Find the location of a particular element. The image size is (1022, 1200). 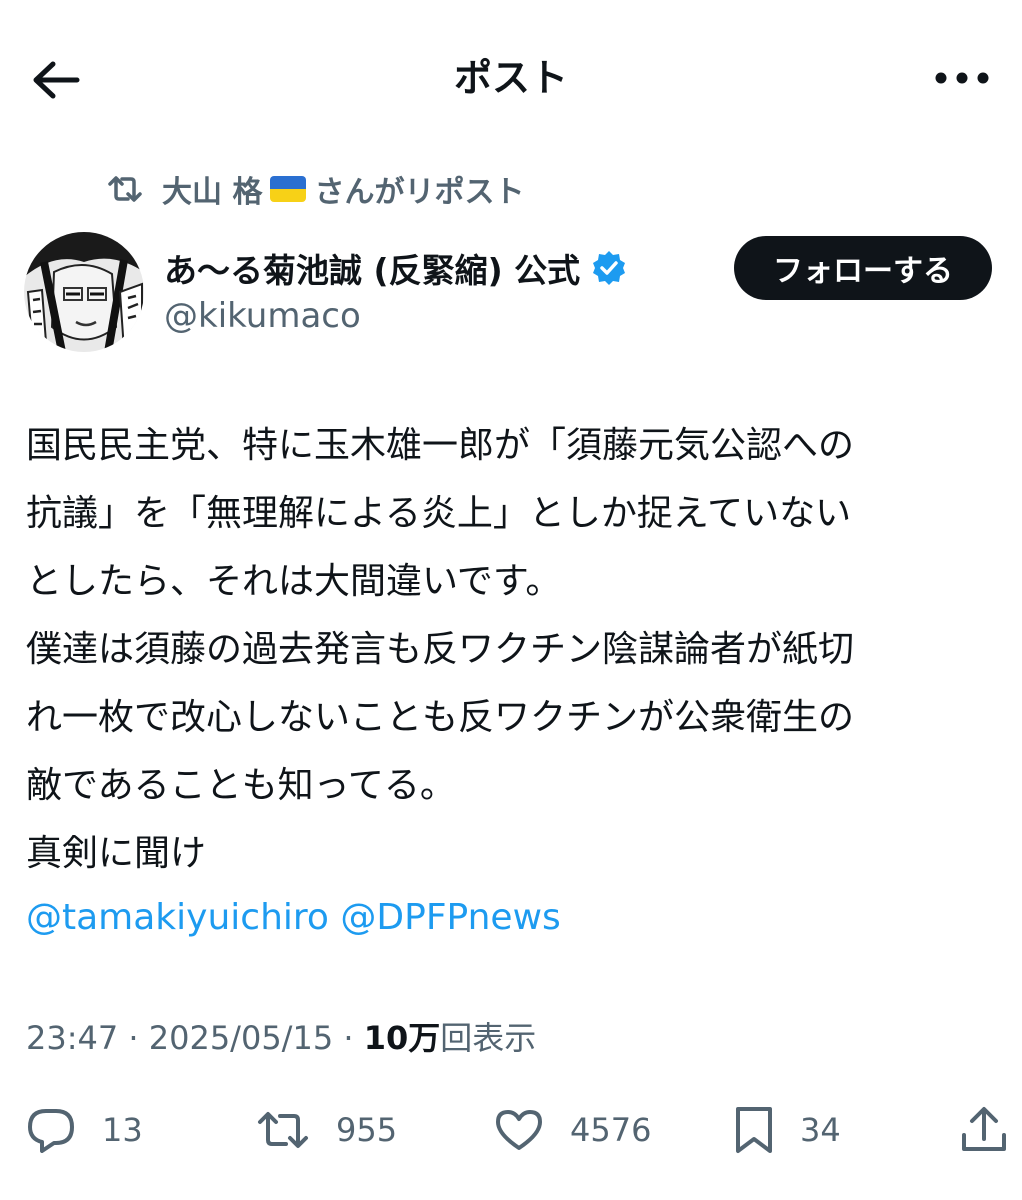

views-count: 10万 is located at coordinates (402, 1038).